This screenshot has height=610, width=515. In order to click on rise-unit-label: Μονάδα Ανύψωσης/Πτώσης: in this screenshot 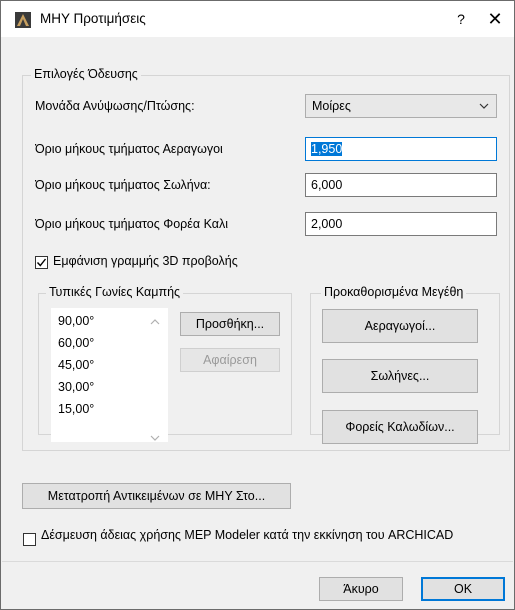, I will do `click(115, 106)`.